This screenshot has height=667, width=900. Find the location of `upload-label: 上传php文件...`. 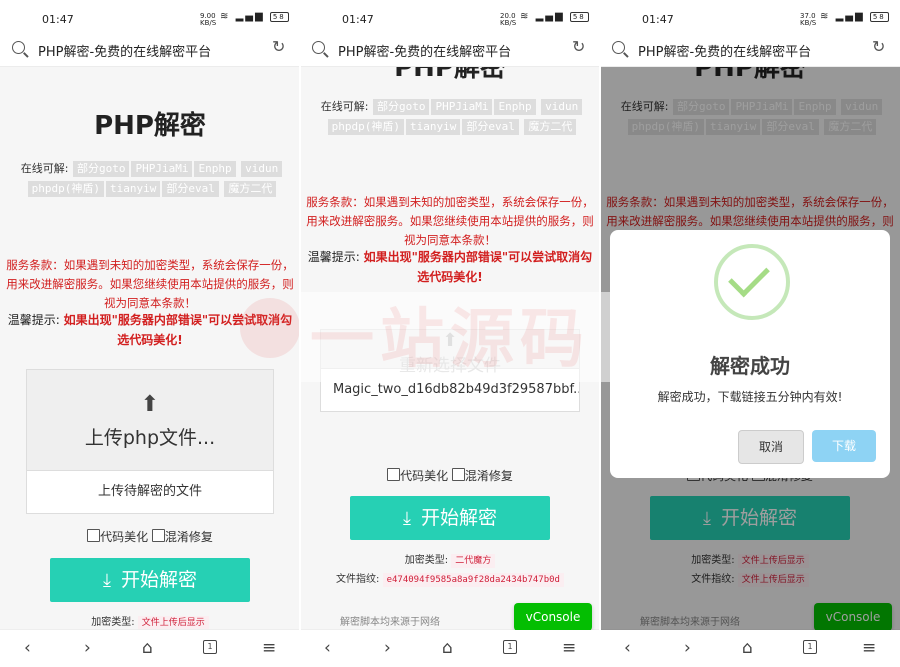

upload-label: 上传php文件... is located at coordinates (150, 438).